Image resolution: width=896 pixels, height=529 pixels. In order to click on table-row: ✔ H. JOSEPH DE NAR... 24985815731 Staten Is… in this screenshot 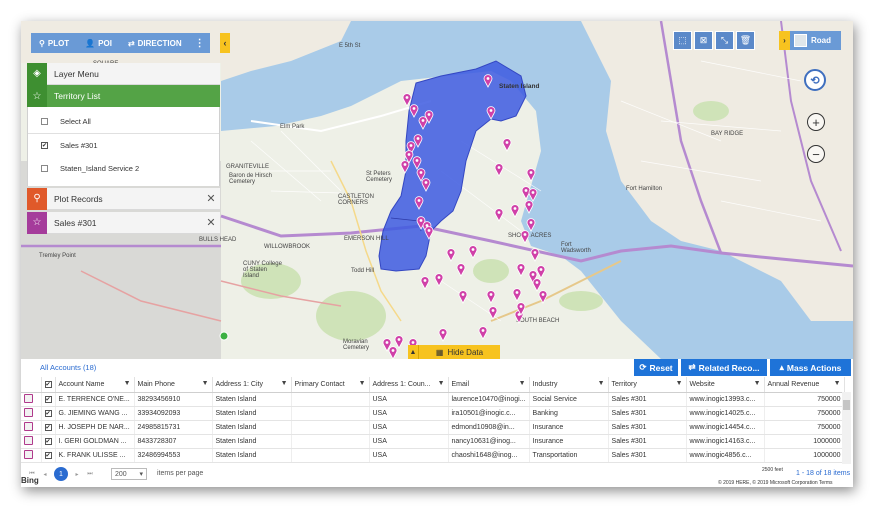, I will do `click(433, 427)`.